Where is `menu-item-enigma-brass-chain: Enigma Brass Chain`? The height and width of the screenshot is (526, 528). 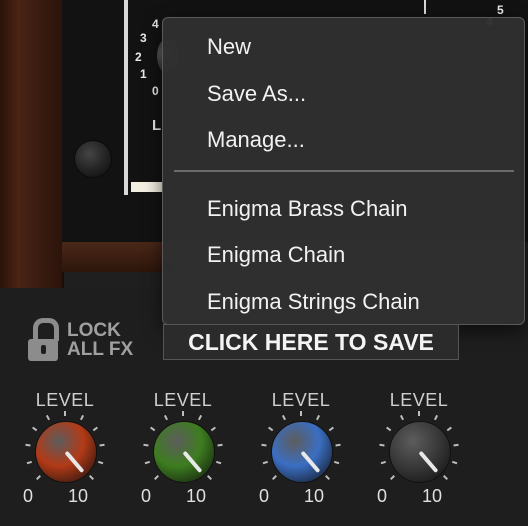 menu-item-enigma-brass-chain: Enigma Brass Chain is located at coordinates (343, 209).